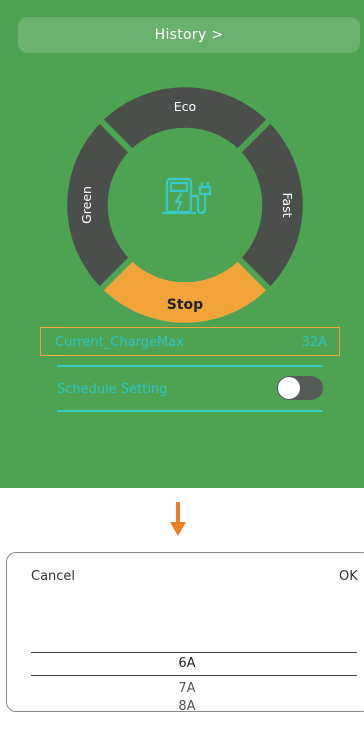  Describe the element at coordinates (112, 389) in the screenshot. I see `schedule-setting-label: Schedule Setting` at that location.